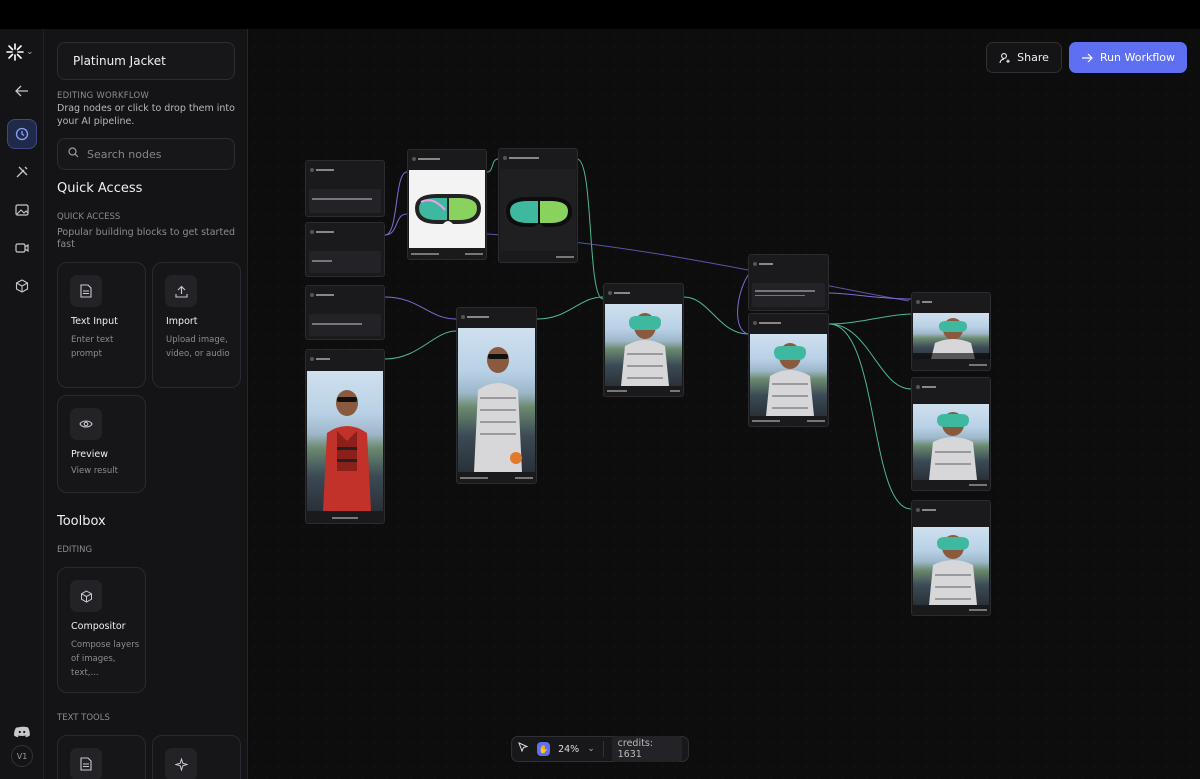 This screenshot has height=779, width=1200. I want to click on node-card-text-input: Text Input Enter text prompt, so click(101, 325).